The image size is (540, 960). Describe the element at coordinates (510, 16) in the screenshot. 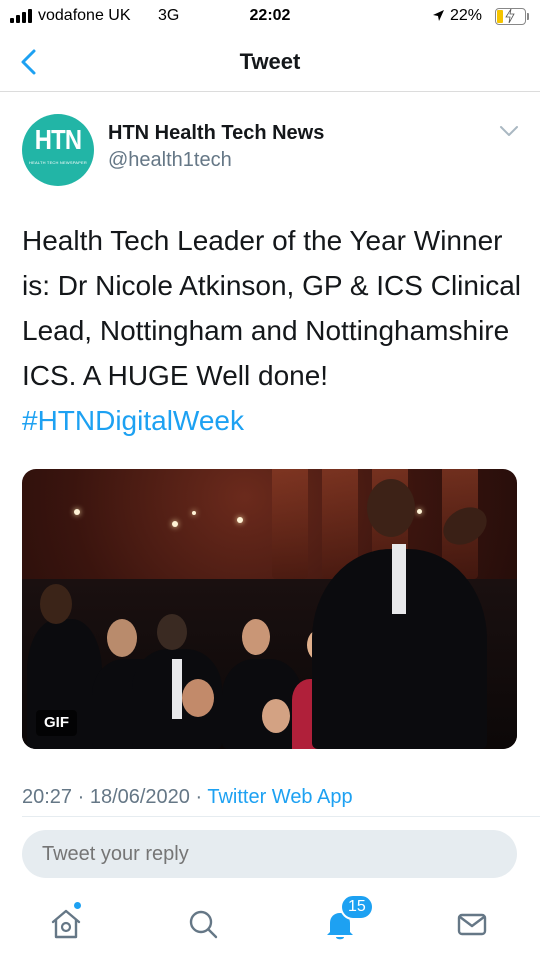

I see `battery-charging-icon` at that location.